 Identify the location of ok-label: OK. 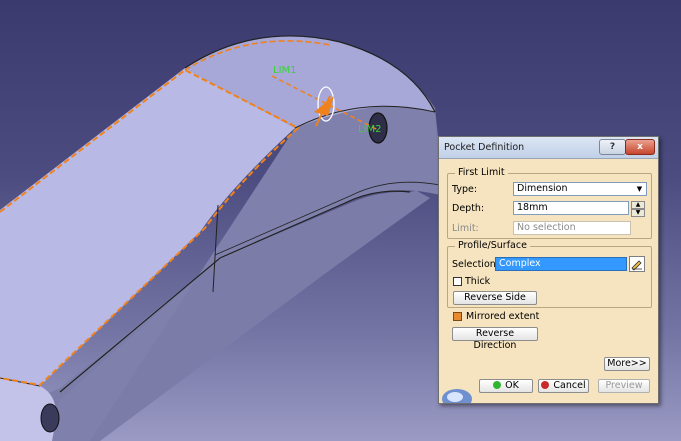
(512, 385).